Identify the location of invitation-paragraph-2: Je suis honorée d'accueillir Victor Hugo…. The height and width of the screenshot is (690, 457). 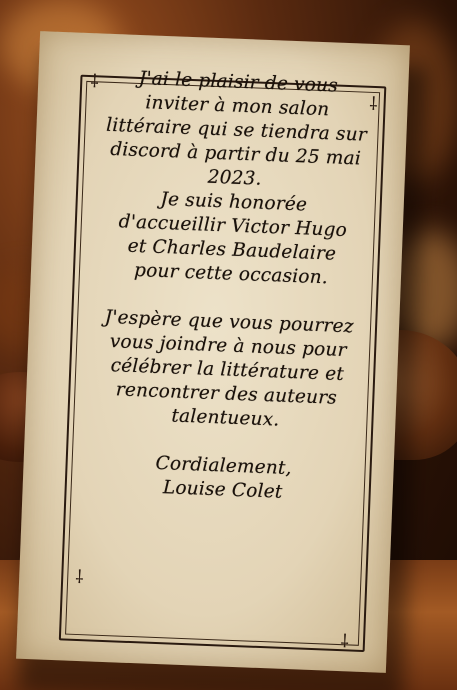
(232, 239).